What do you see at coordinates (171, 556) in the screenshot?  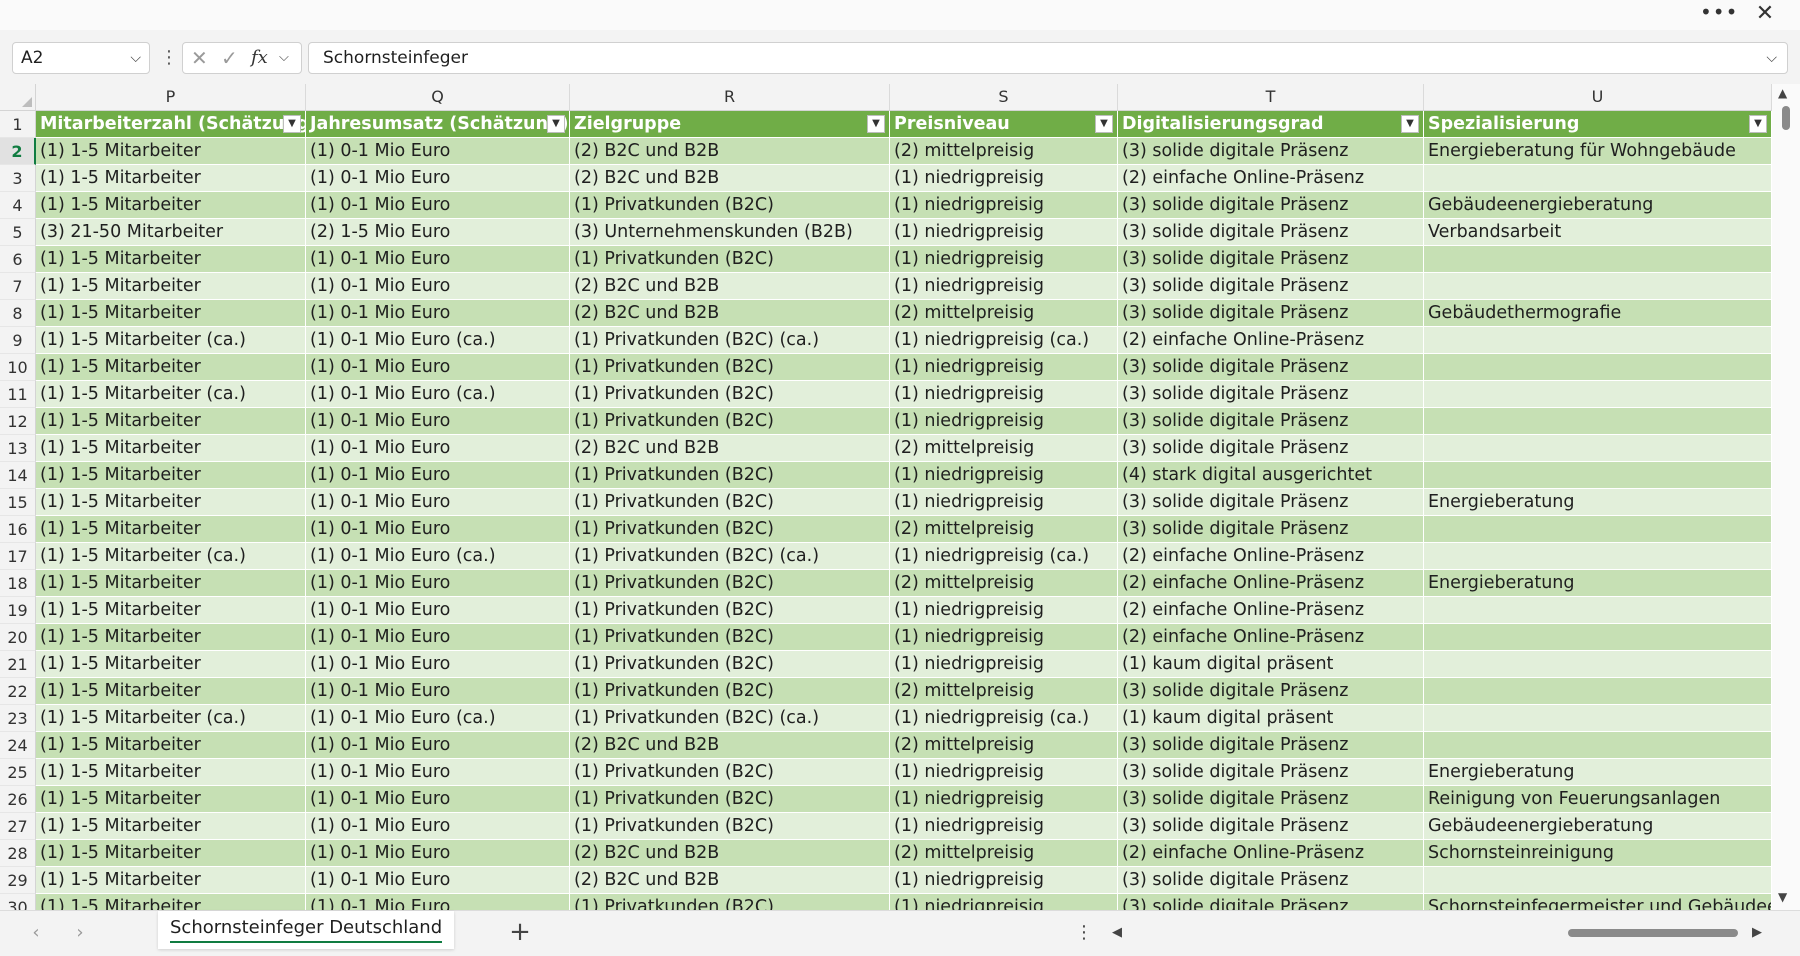 I see `table-cell: (1) 1-5 Mitarbeiter (ca.)` at bounding box center [171, 556].